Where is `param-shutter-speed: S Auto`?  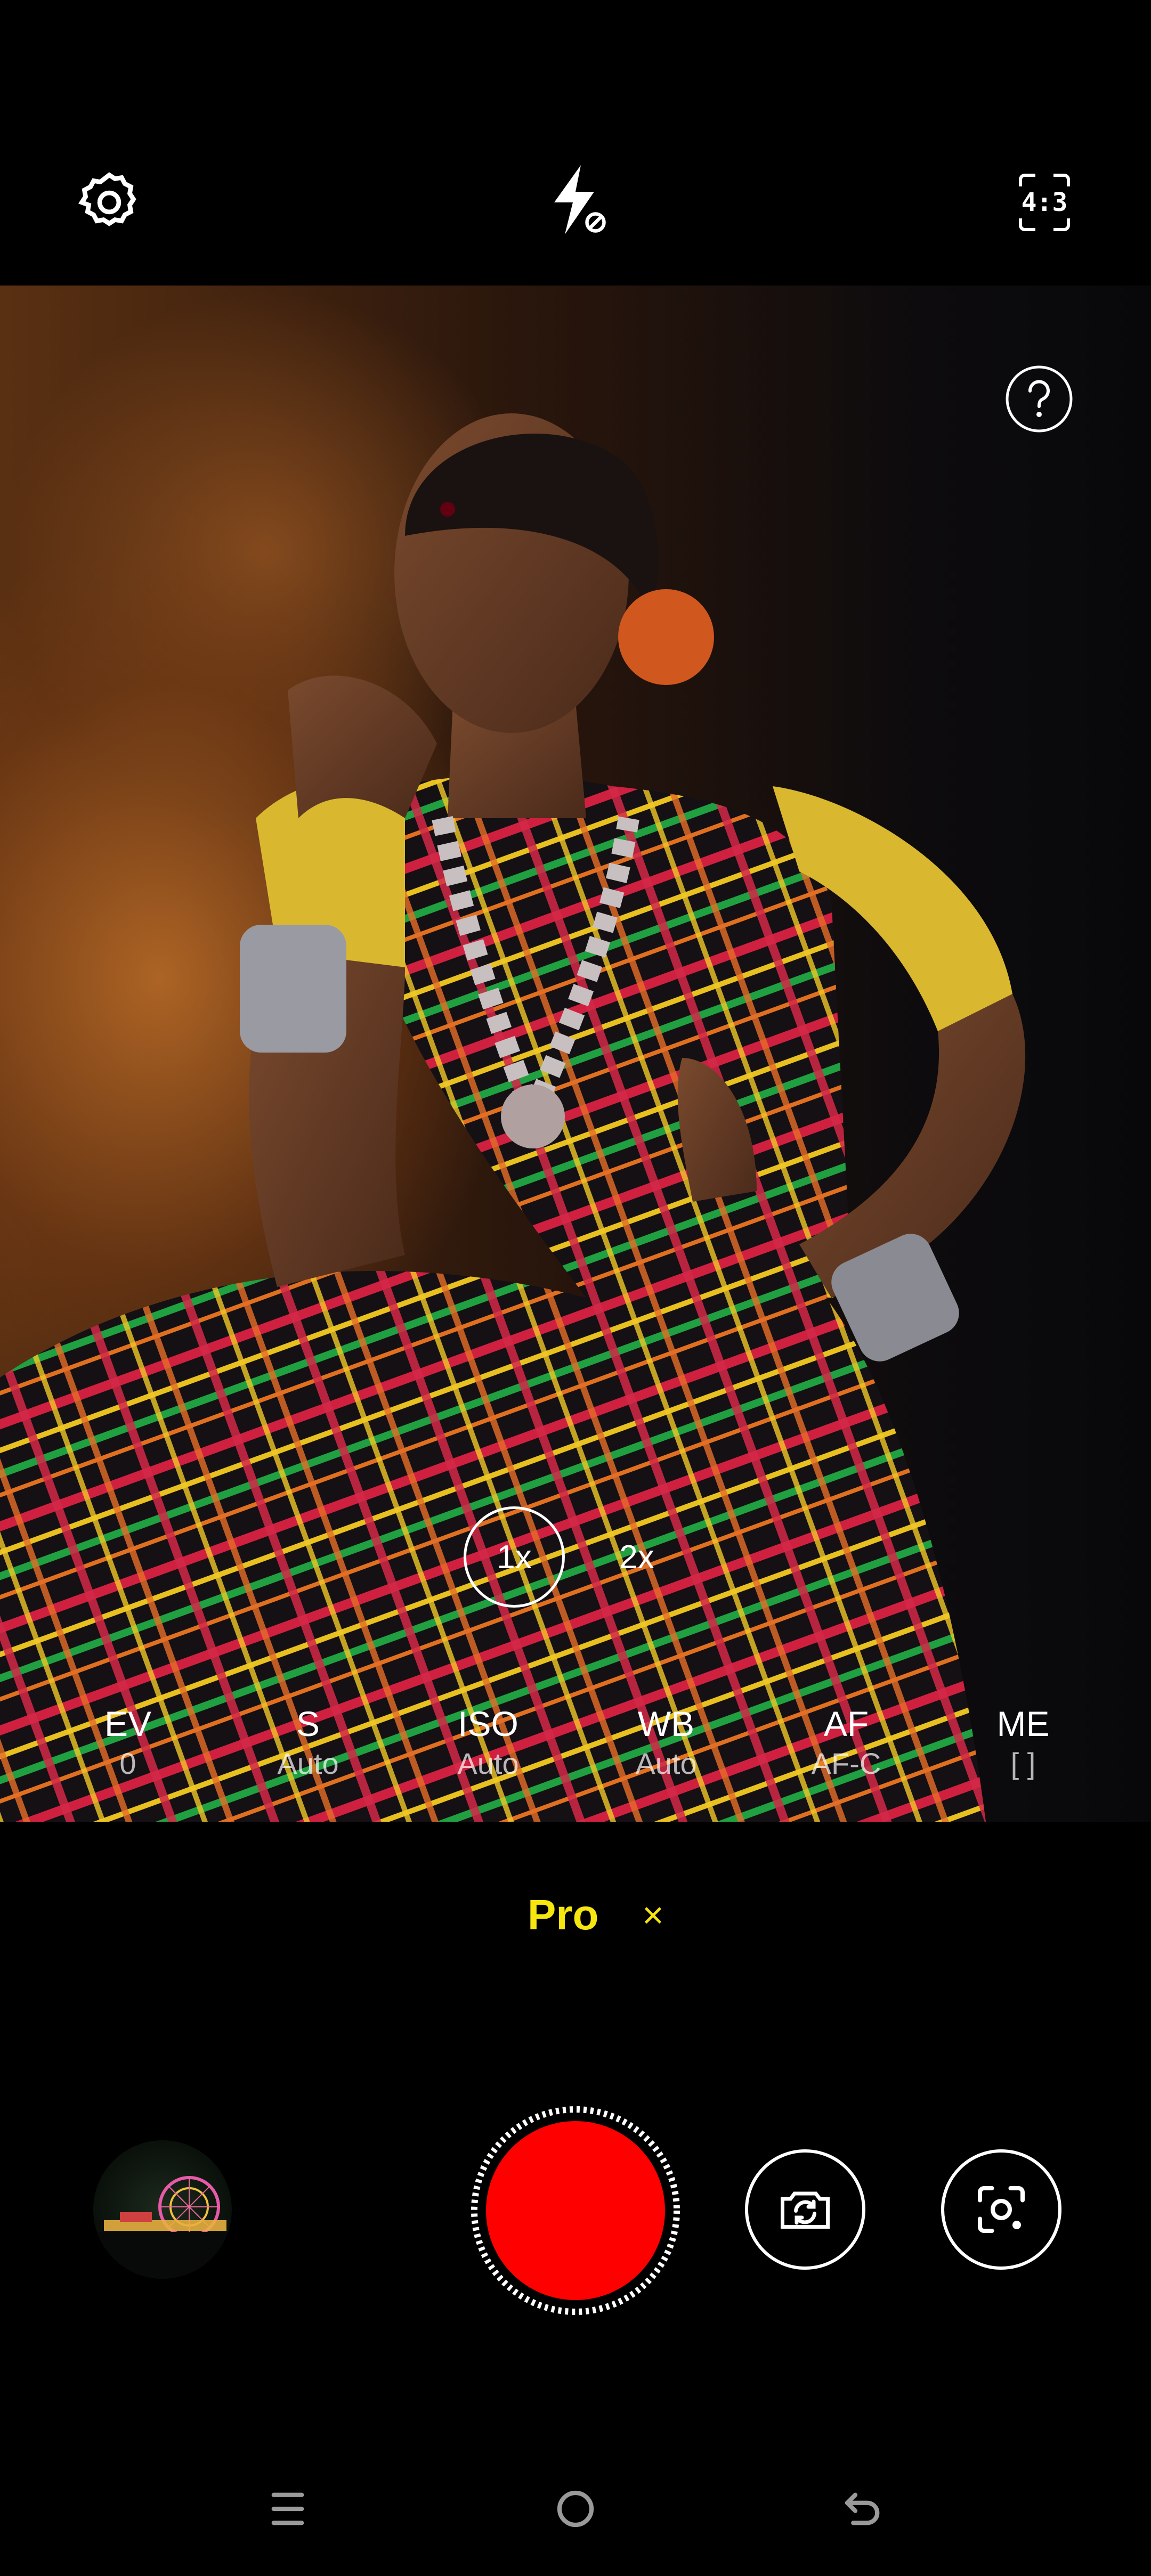
param-shutter-speed: S Auto is located at coordinates (308, 1742).